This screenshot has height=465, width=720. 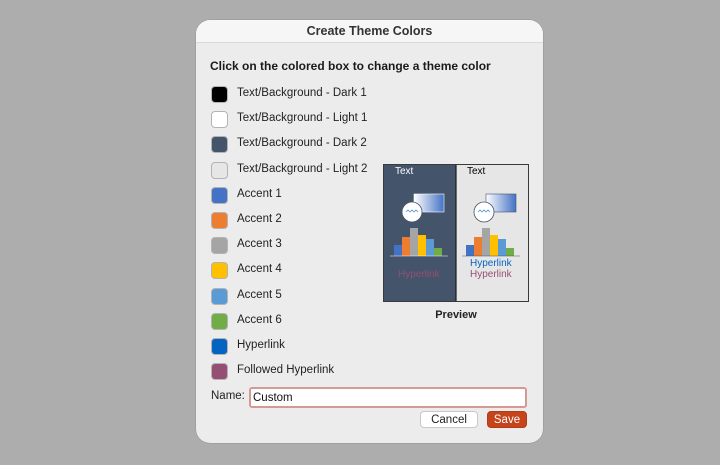 What do you see at coordinates (388, 397) in the screenshot?
I see `name-input` at bounding box center [388, 397].